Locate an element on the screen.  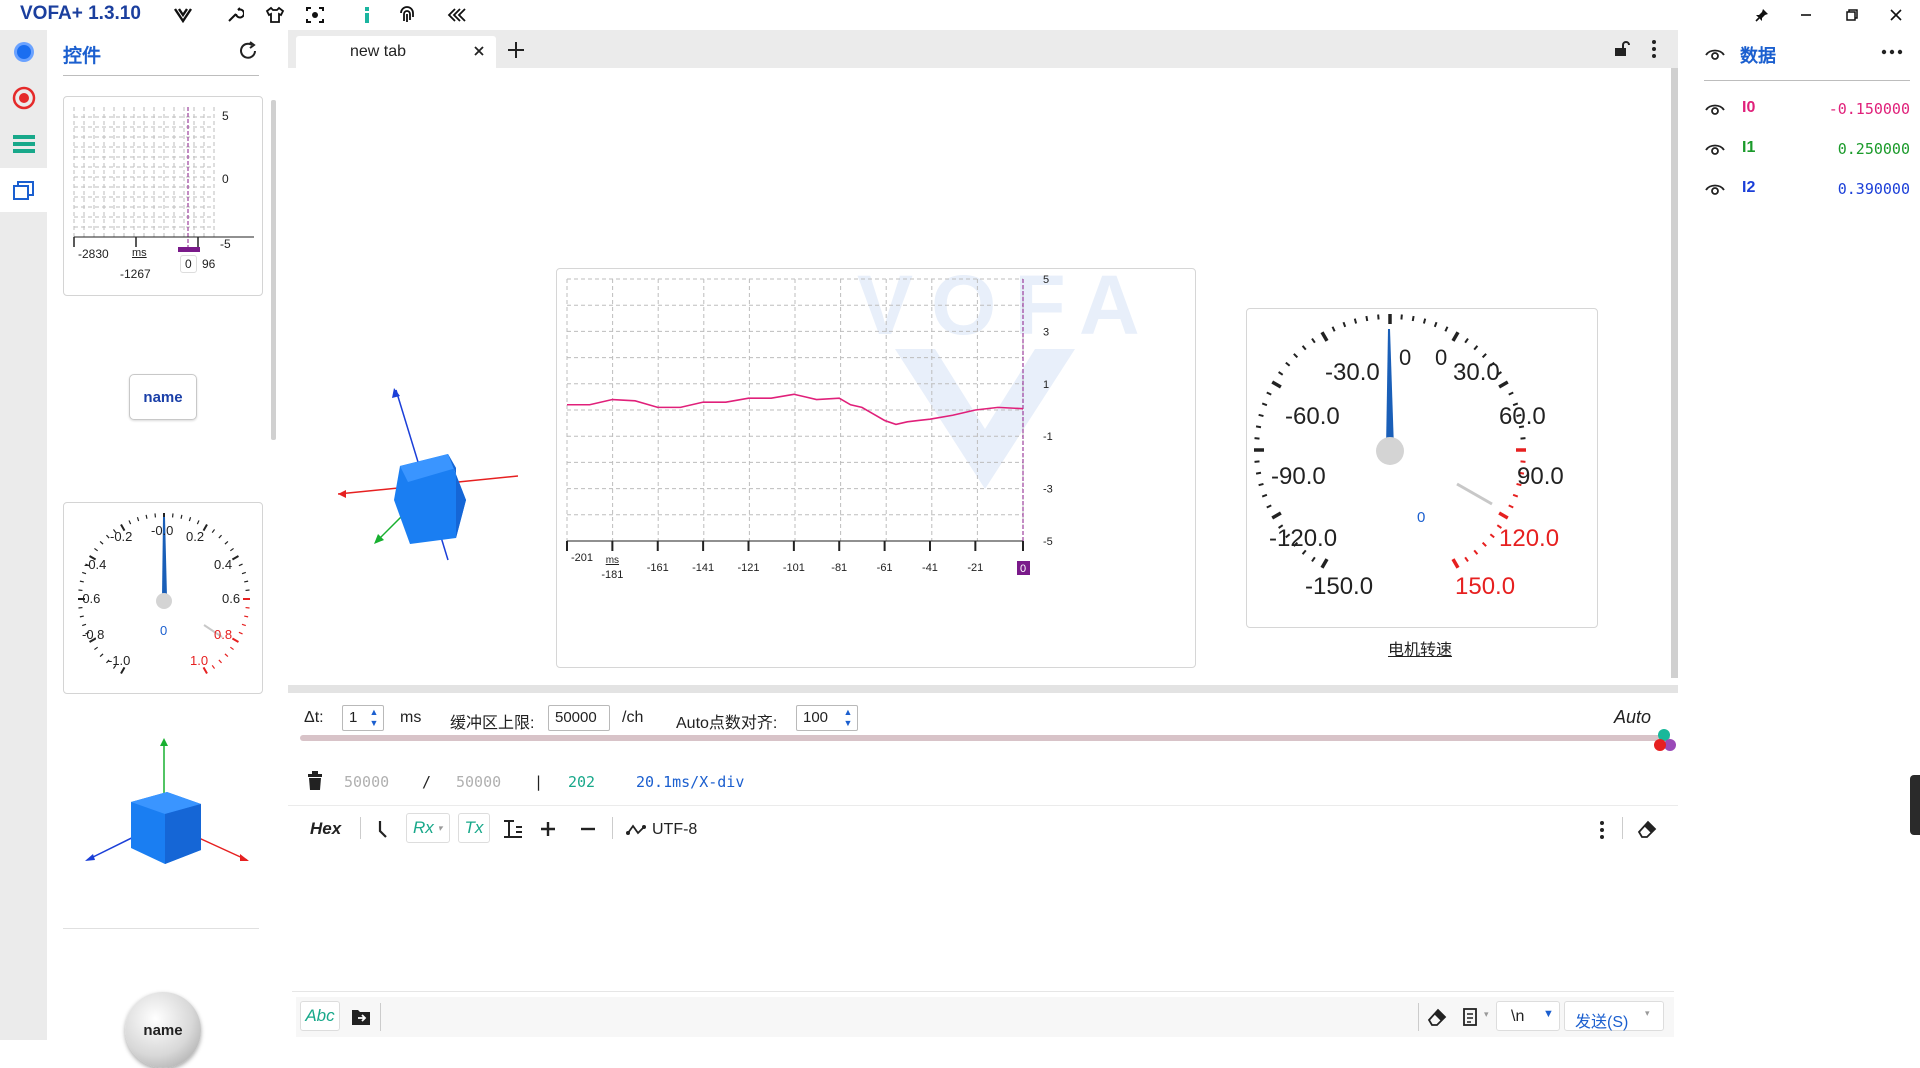
splitter is located at coordinates (983, 689).